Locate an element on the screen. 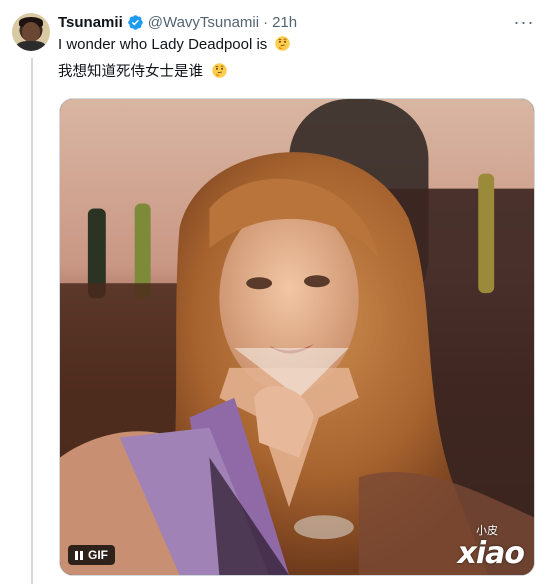 The height and width of the screenshot is (584, 550). tweet-text-english: I wonder who Lady Deadpool is is located at coordinates (163, 44).